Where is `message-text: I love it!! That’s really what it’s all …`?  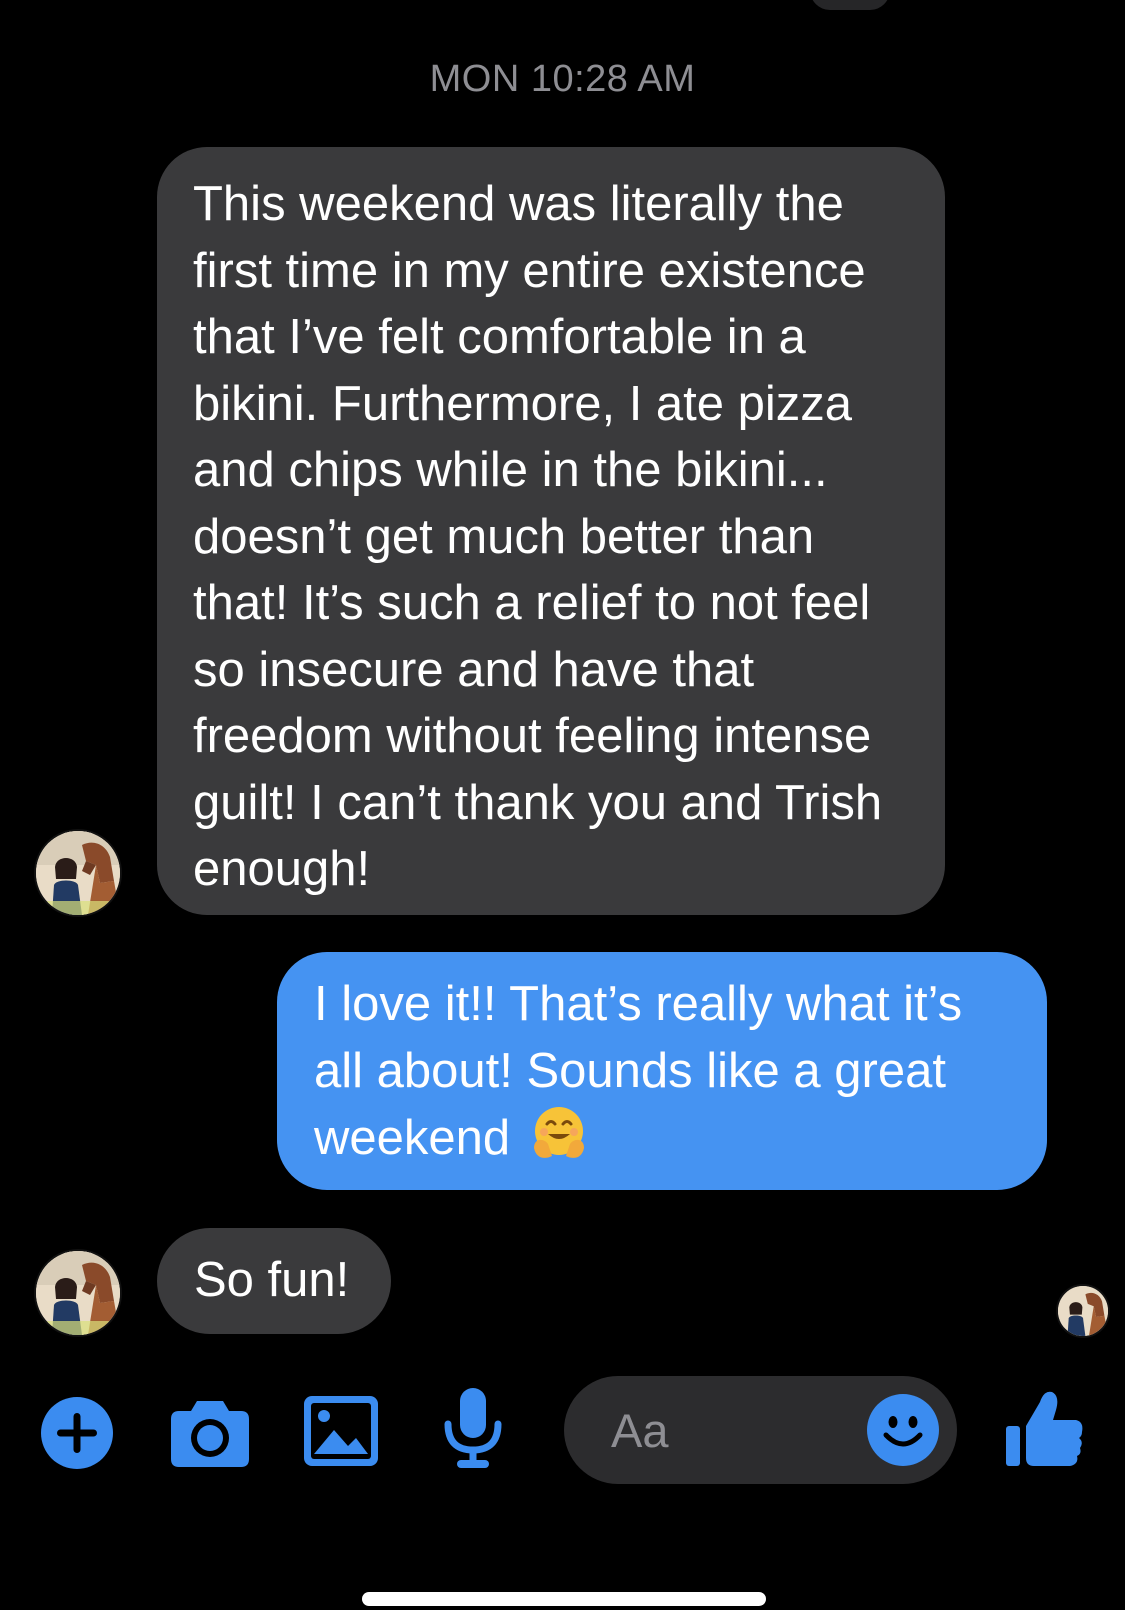
message-text: I love it!! That’s really what it’s all … is located at coordinates (638, 1071).